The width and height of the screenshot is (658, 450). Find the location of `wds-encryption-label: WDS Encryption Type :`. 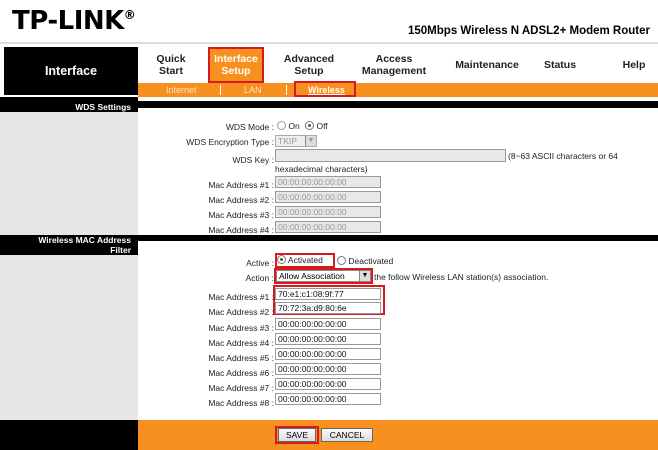

wds-encryption-label: WDS Encryption Type : is located at coordinates (230, 142).